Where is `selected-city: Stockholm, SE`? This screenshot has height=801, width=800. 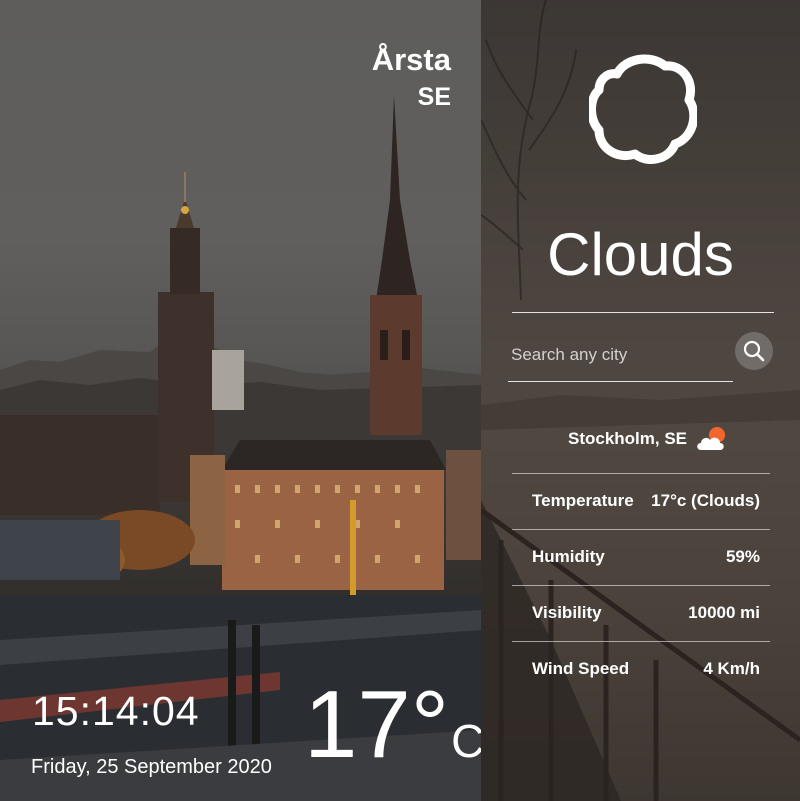
selected-city: Stockholm, SE is located at coordinates (648, 439).